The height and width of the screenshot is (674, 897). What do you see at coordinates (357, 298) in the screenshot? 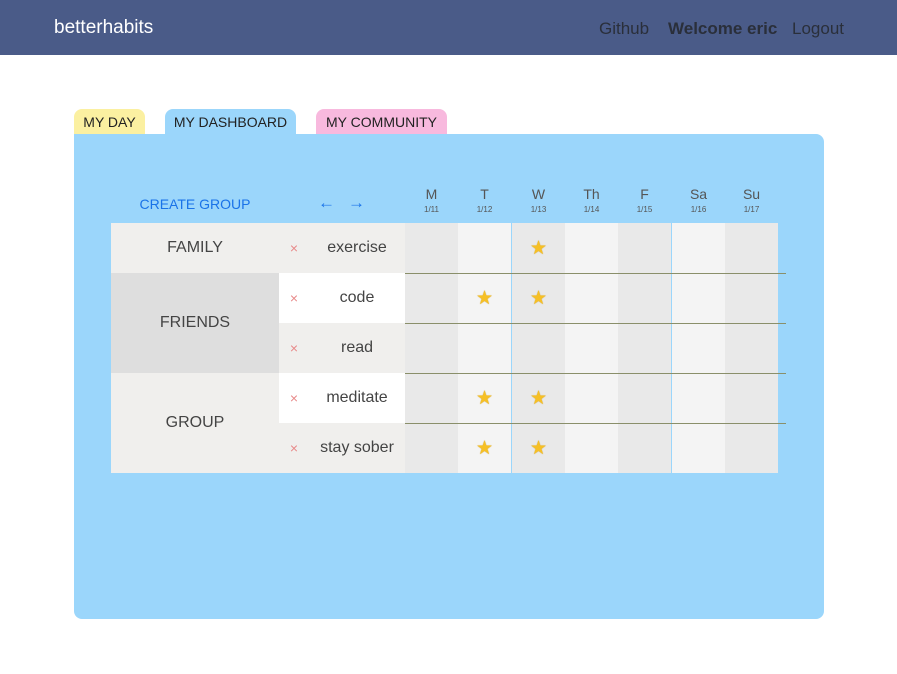
I see `habit-name: code` at bounding box center [357, 298].